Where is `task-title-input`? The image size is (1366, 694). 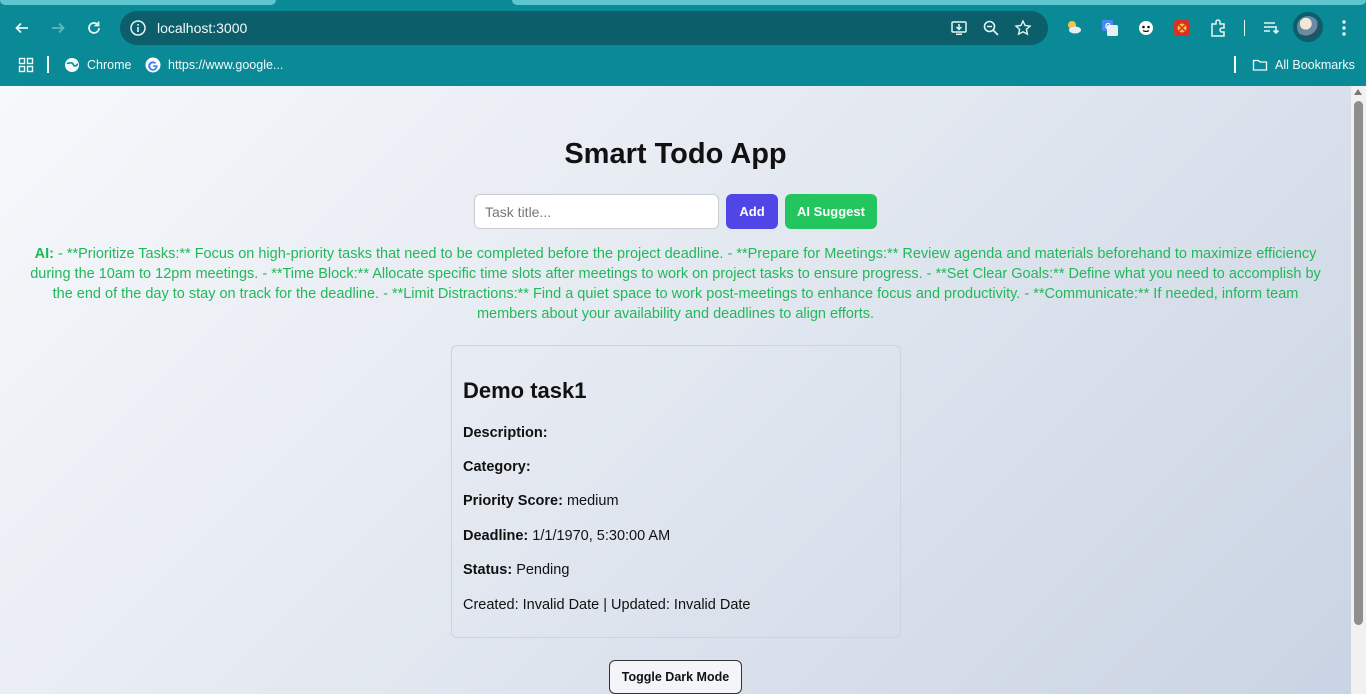 task-title-input is located at coordinates (596, 211).